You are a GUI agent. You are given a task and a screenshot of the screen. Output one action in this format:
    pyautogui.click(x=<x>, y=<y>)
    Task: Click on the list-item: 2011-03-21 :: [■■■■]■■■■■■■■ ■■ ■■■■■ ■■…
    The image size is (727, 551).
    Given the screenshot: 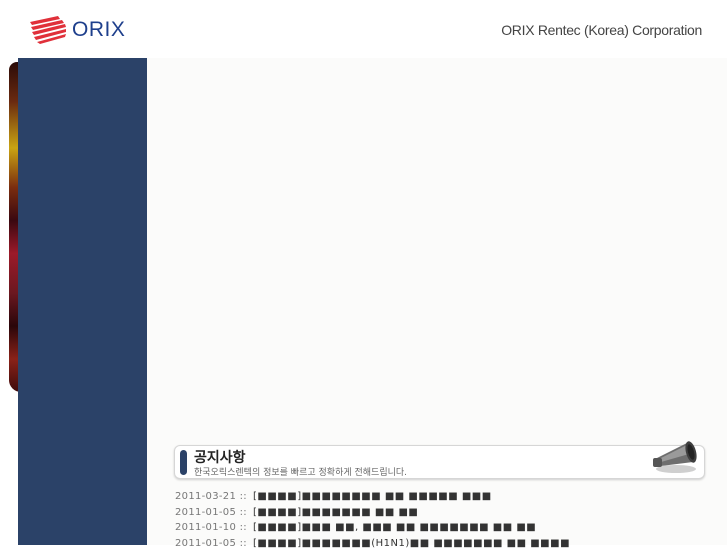 What is the action you would take?
    pyautogui.click(x=445, y=497)
    